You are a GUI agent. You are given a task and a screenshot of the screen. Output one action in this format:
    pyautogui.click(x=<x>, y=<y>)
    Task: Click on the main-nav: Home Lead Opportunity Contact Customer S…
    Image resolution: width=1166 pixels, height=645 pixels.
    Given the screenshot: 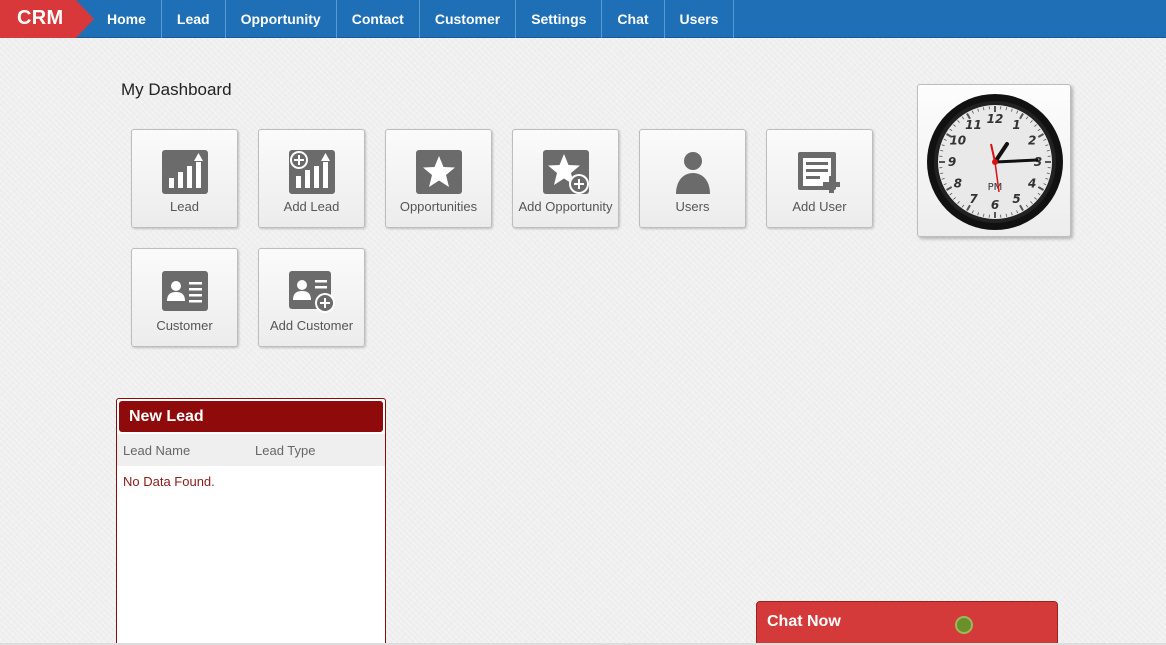 What is the action you would take?
    pyautogui.click(x=413, y=19)
    